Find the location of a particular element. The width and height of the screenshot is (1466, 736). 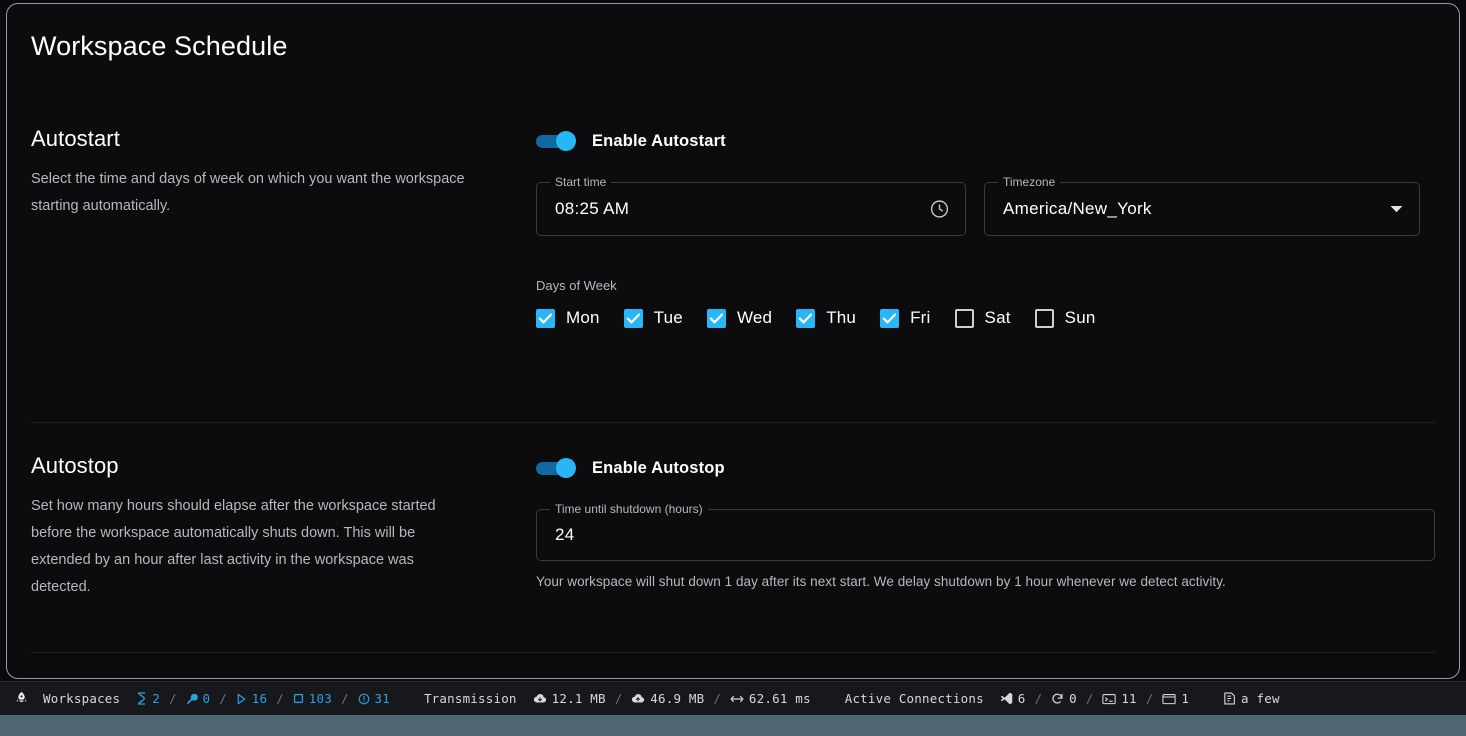

toggle-thumb is located at coordinates (566, 468).